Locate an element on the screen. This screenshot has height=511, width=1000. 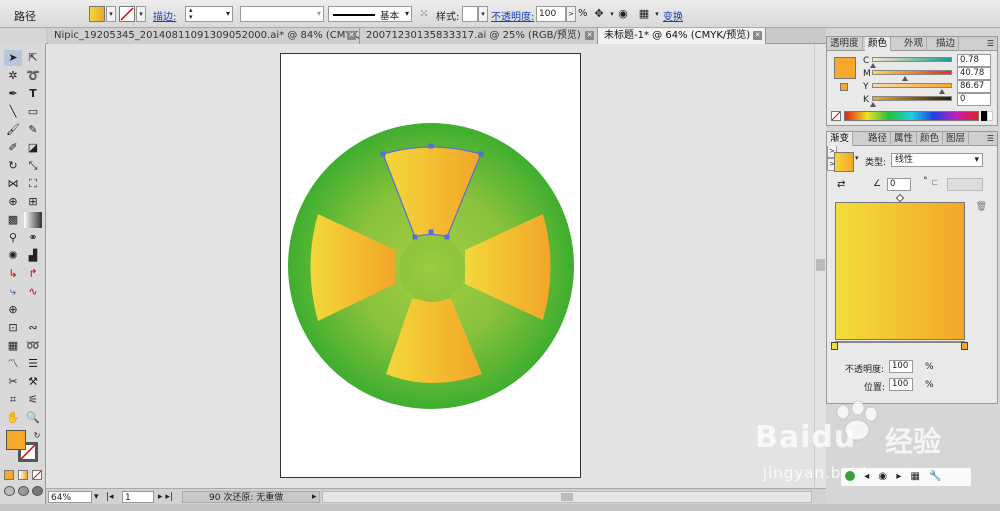
blob-brush-icon: ✐ is located at coordinates (13, 148).